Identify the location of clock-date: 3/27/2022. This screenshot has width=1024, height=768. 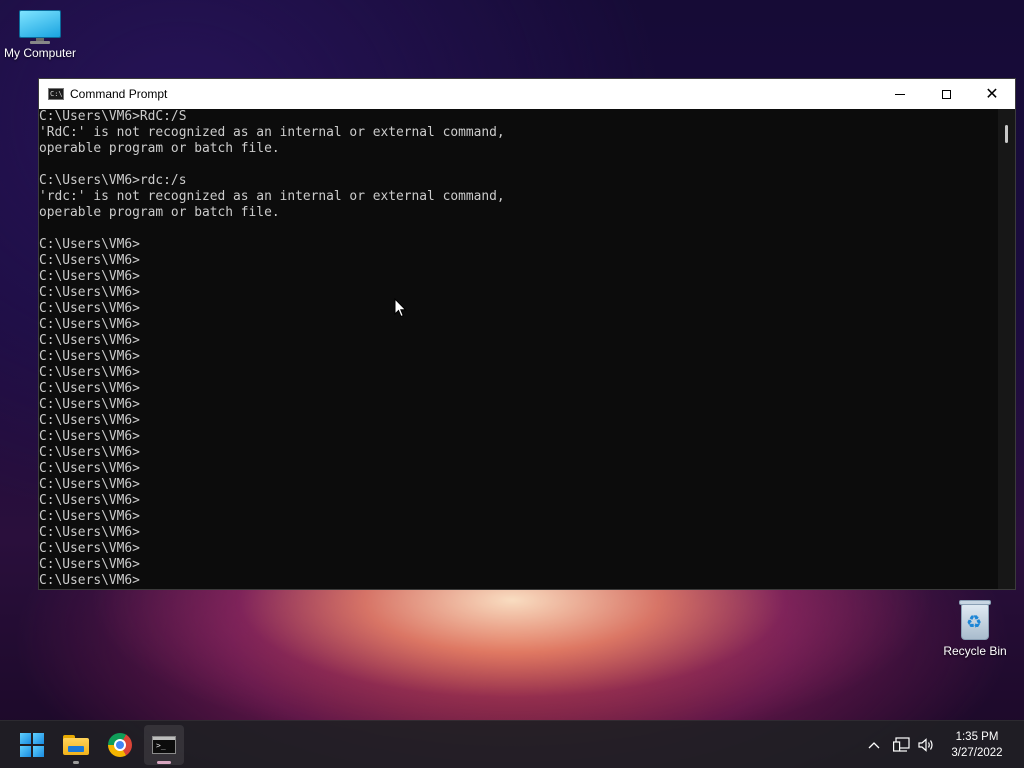
(977, 753).